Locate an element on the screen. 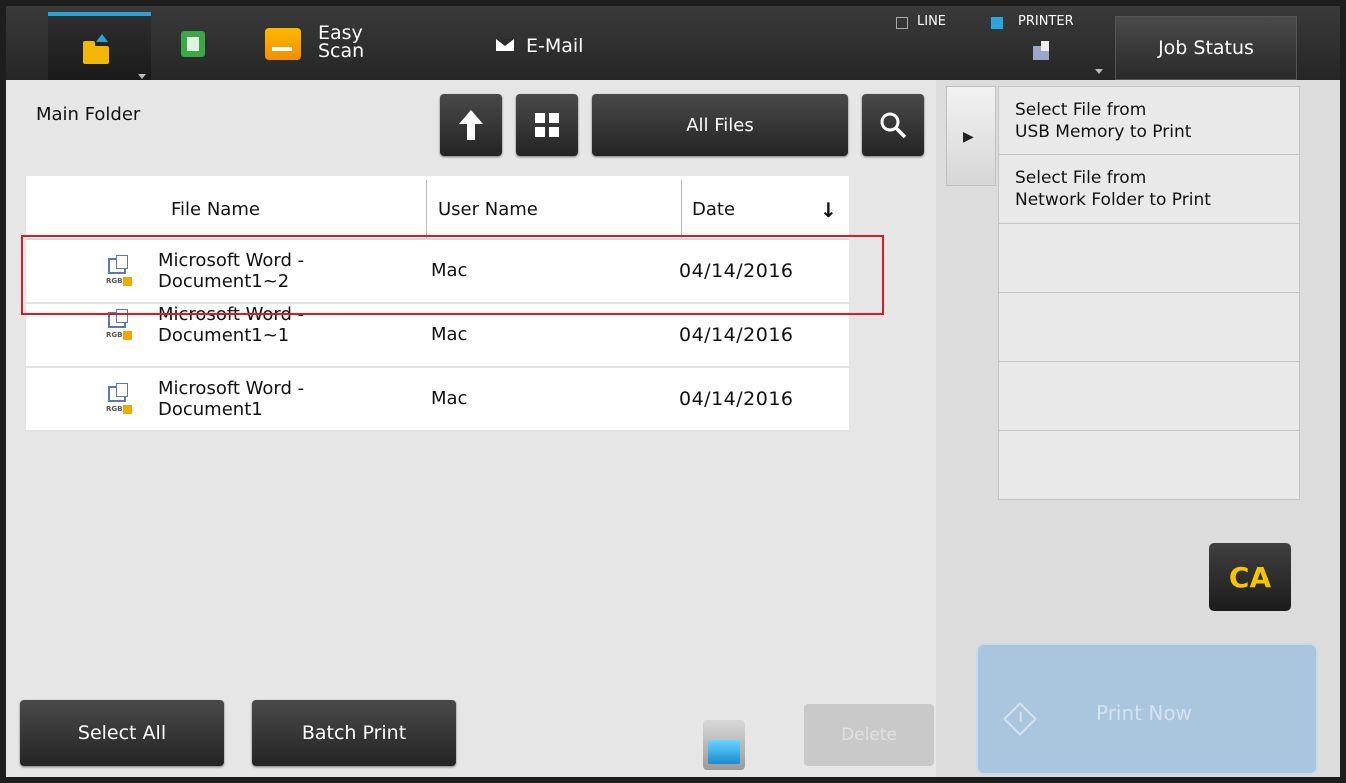 This screenshot has height=783, width=1346. printer-label: PRINTER is located at coordinates (1046, 21).